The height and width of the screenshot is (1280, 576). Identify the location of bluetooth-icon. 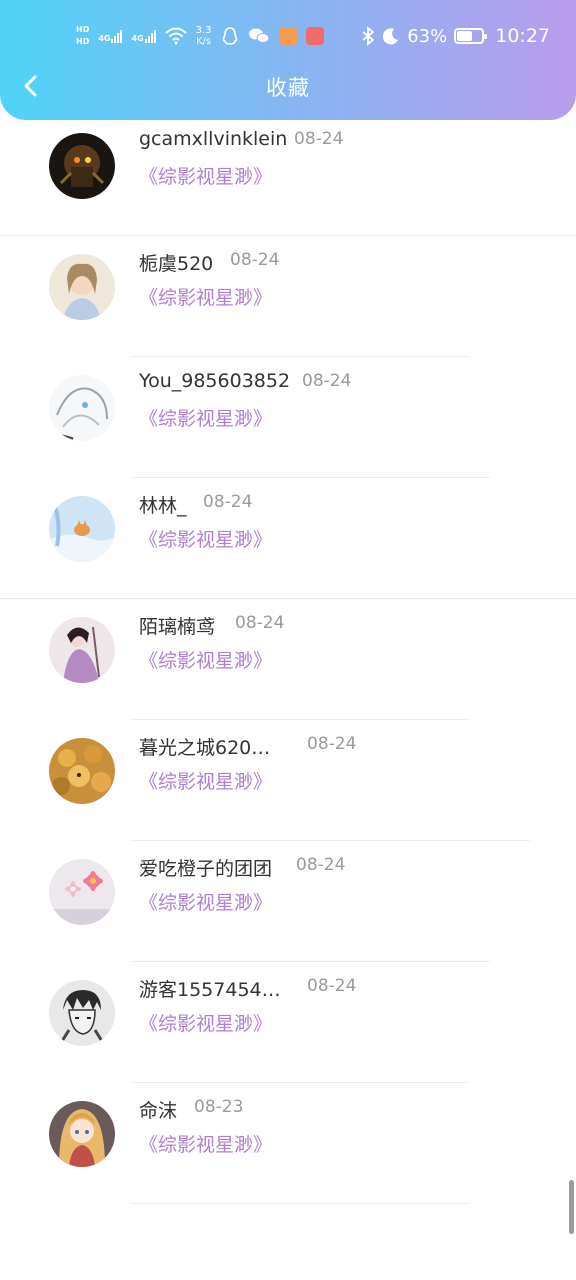
(368, 36).